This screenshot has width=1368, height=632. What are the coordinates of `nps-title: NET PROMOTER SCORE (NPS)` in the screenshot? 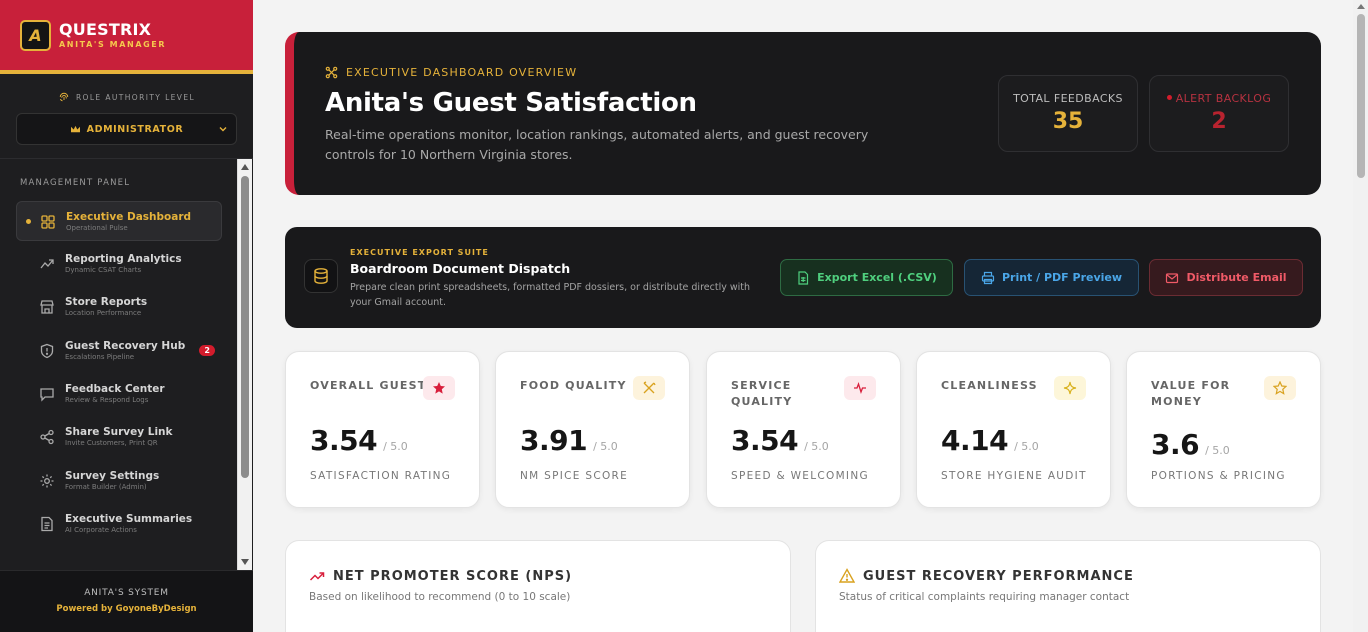 It's located at (440, 576).